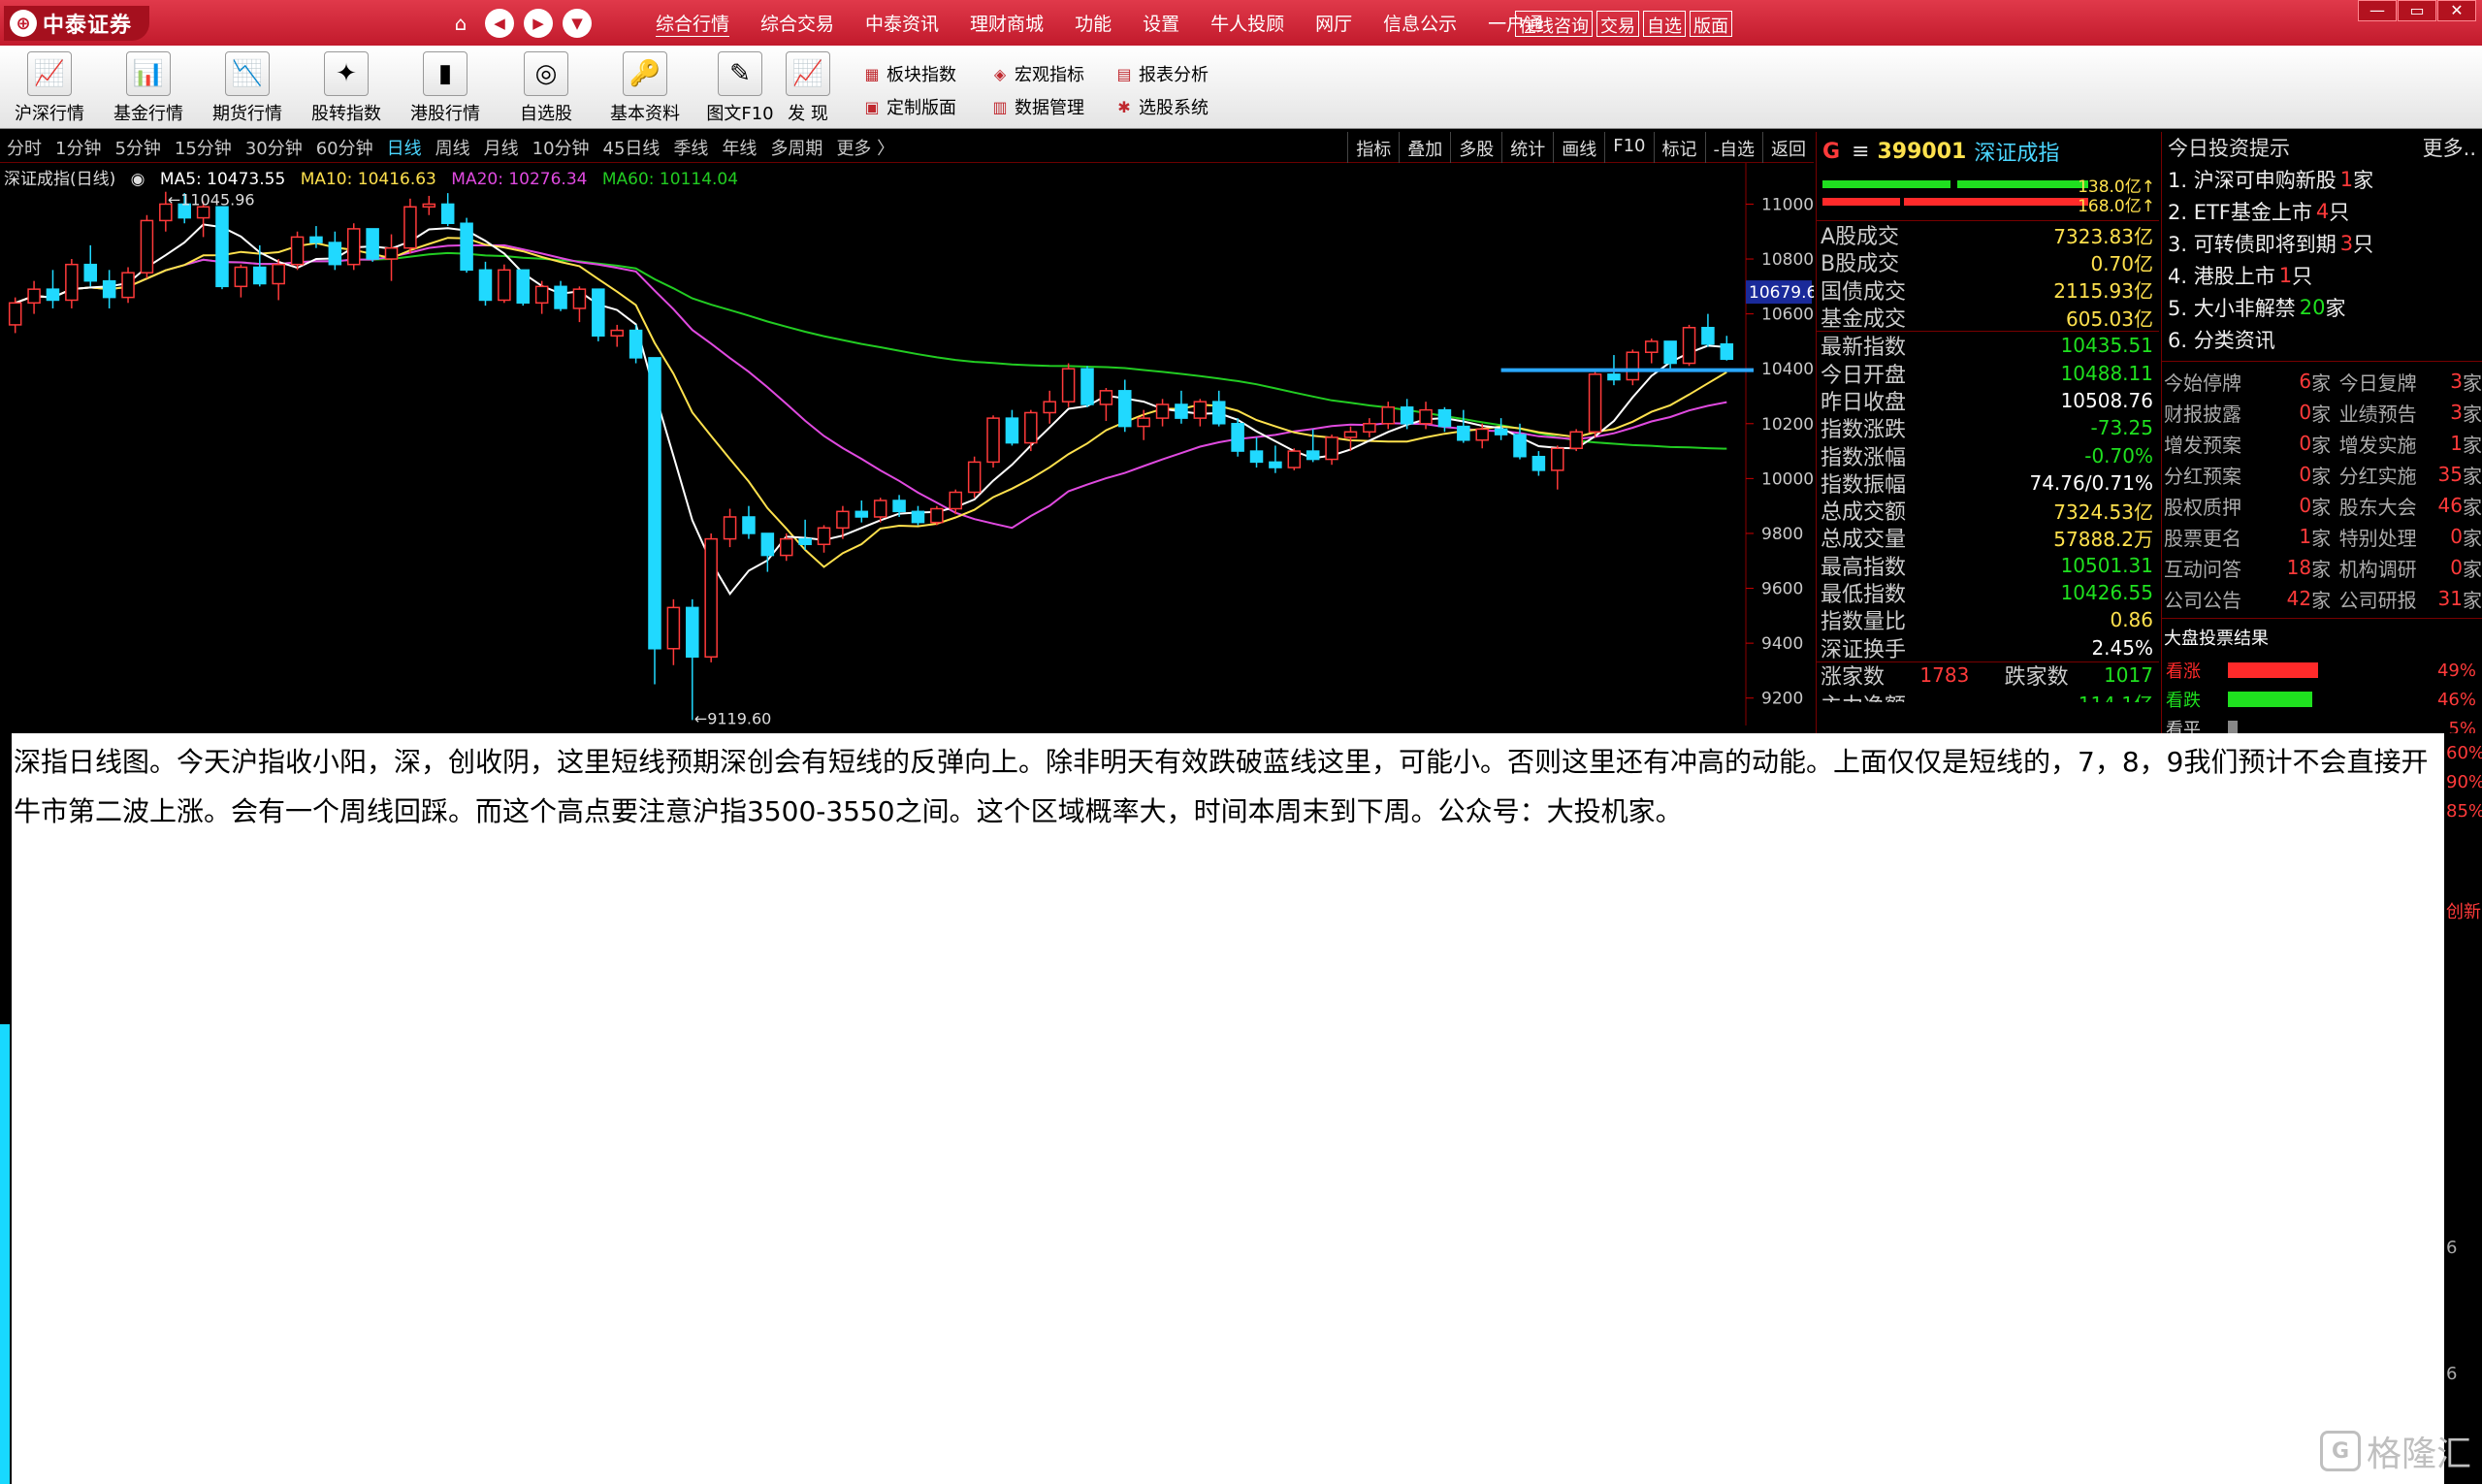  Describe the element at coordinates (460, 24) in the screenshot. I see `home-icon: ⌂` at that location.